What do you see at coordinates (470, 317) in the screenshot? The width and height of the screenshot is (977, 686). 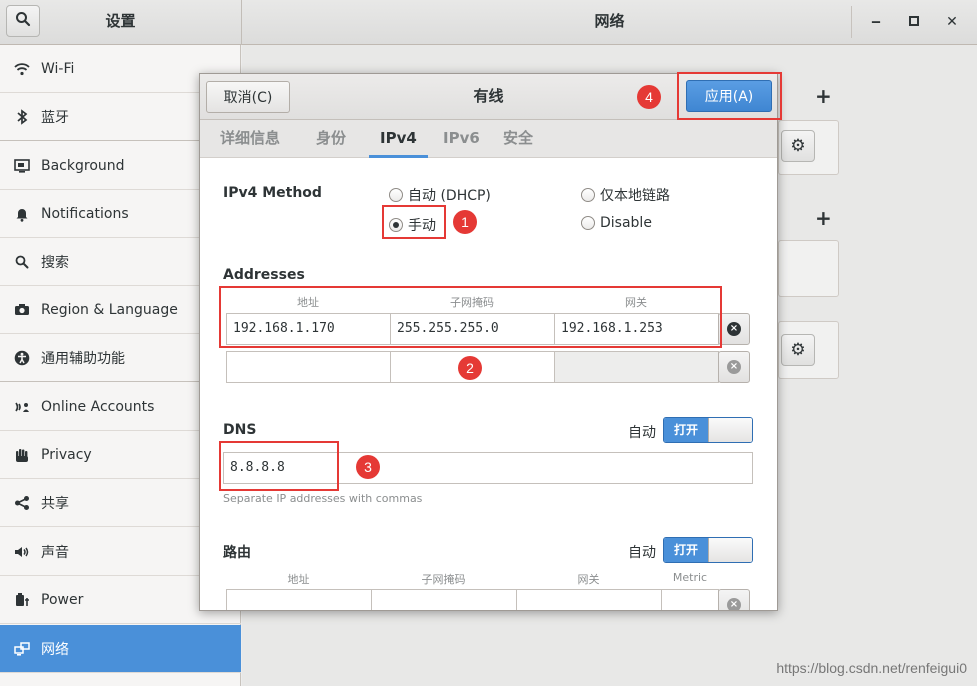 I see `annotation-box-addresses` at bounding box center [470, 317].